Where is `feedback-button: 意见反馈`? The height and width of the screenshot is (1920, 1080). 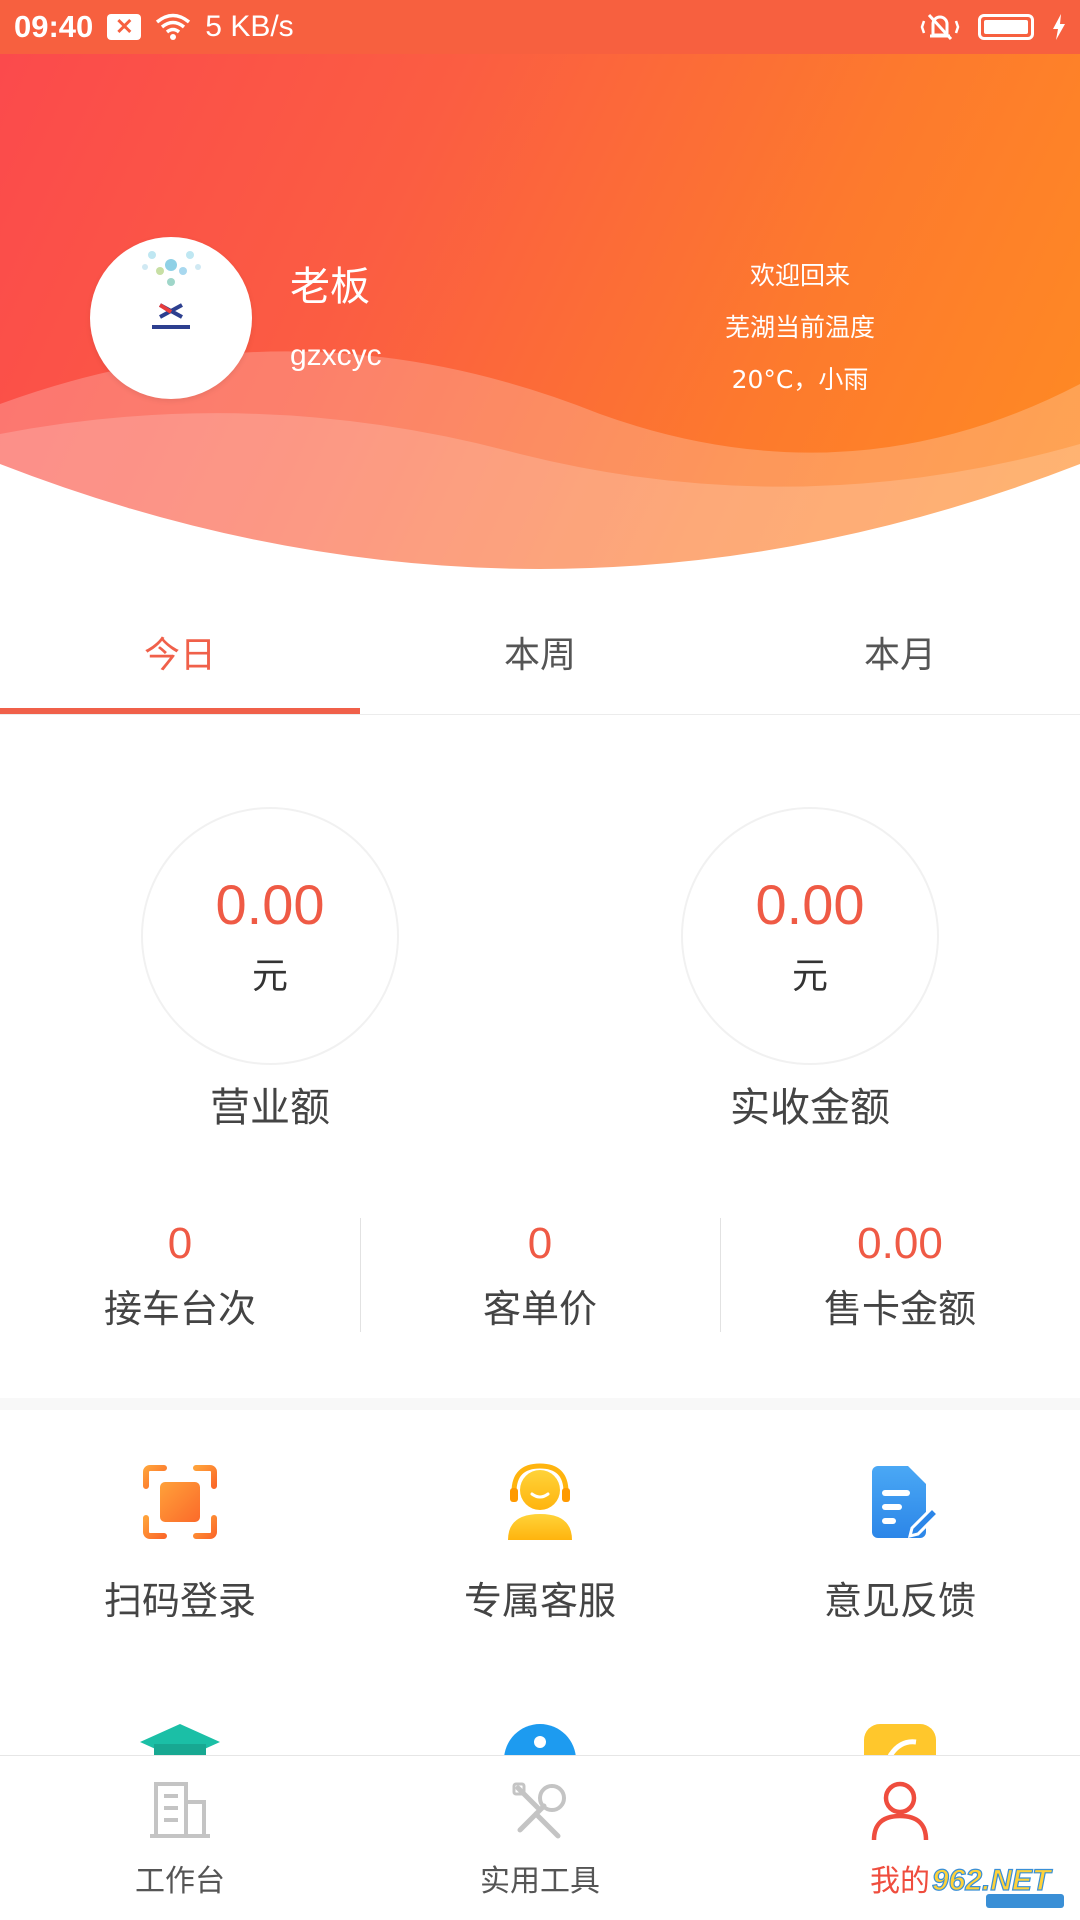 feedback-button: 意见反馈 is located at coordinates (900, 1562).